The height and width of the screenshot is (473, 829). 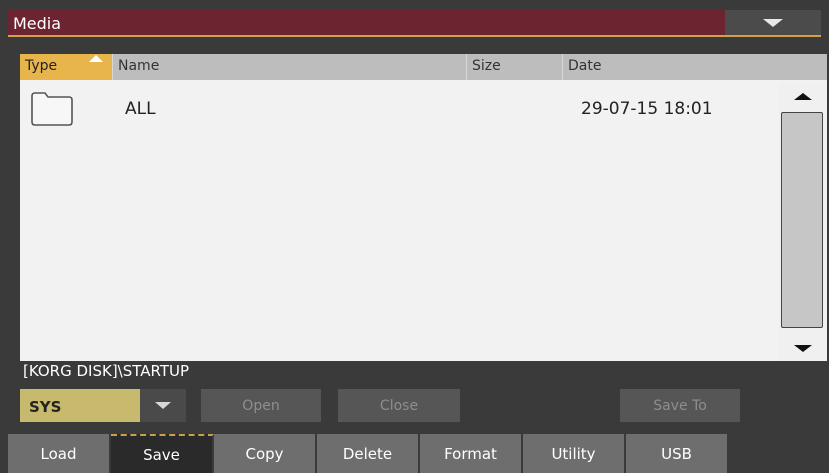 What do you see at coordinates (103, 405) in the screenshot?
I see `device-select: SYS` at bounding box center [103, 405].